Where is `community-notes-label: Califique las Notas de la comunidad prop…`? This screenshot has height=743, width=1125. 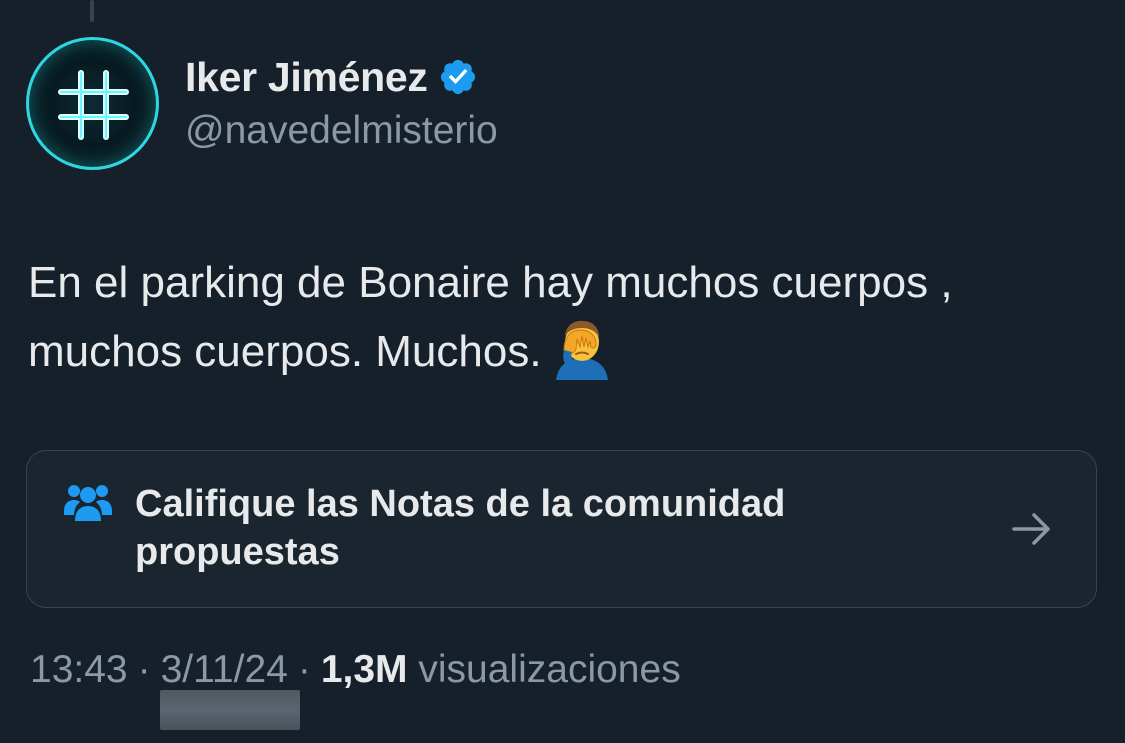
community-notes-label: Califique las Notas de la comunidad prop… is located at coordinates (525, 528).